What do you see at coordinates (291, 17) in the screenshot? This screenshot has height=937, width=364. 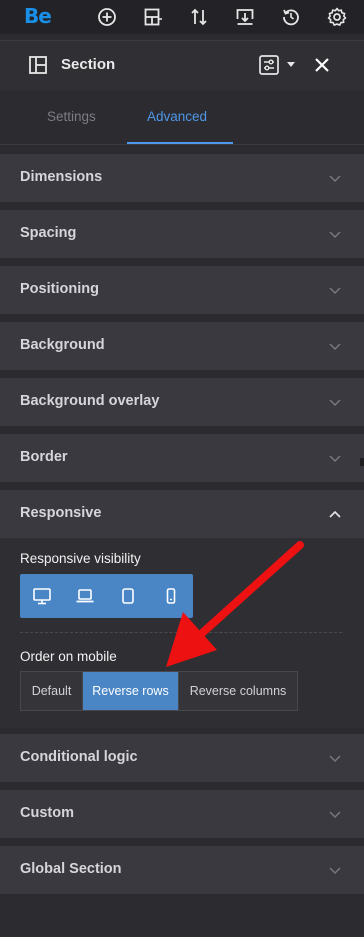 I see `history-icon` at bounding box center [291, 17].